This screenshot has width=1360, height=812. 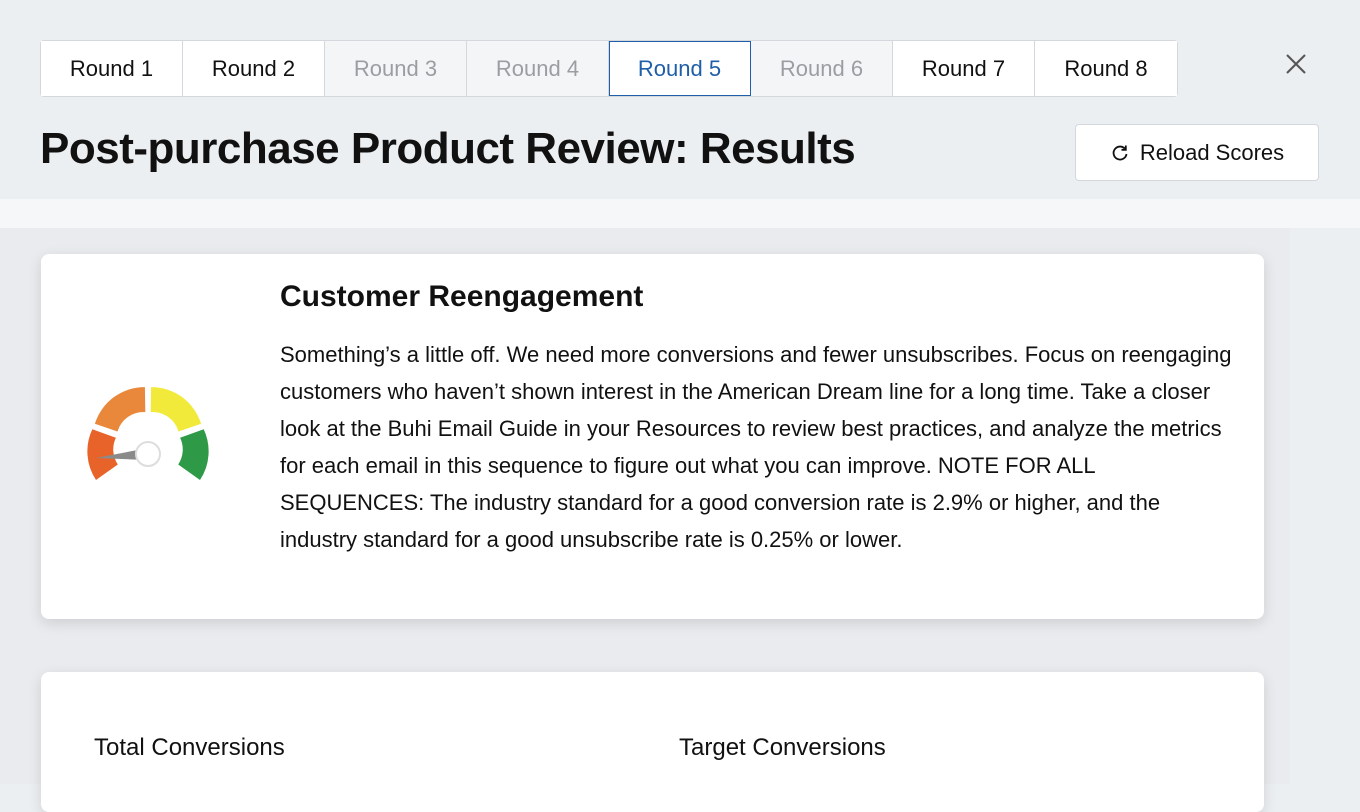 I want to click on tab-round-4: Round 4, so click(x=538, y=68).